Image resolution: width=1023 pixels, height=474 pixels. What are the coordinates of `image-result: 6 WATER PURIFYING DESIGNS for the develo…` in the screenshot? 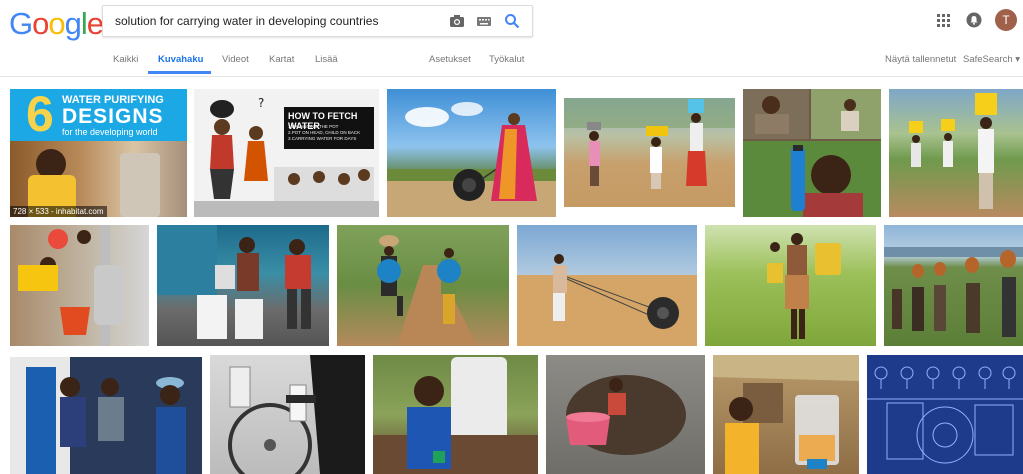 It's located at (98, 153).